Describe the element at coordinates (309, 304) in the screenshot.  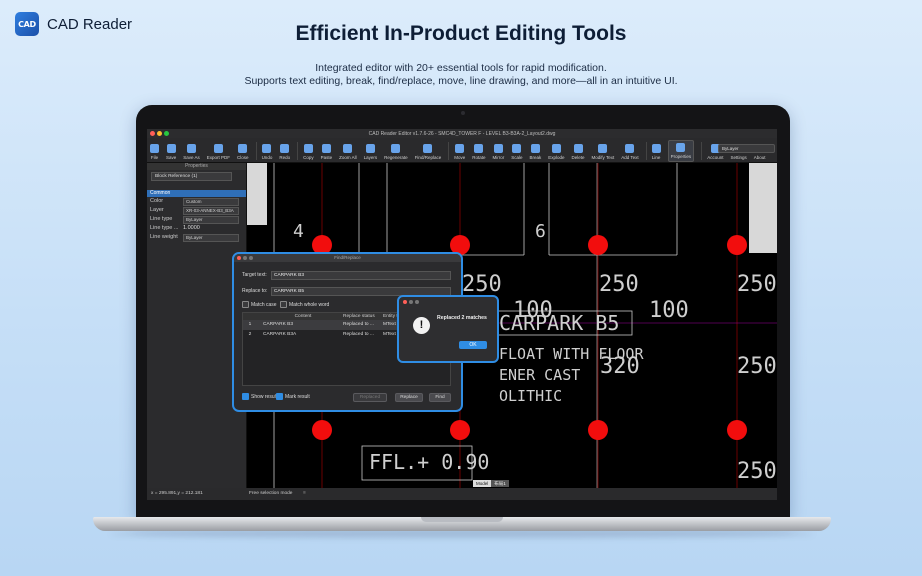
I see `match-whole-label: Match whole word` at that location.